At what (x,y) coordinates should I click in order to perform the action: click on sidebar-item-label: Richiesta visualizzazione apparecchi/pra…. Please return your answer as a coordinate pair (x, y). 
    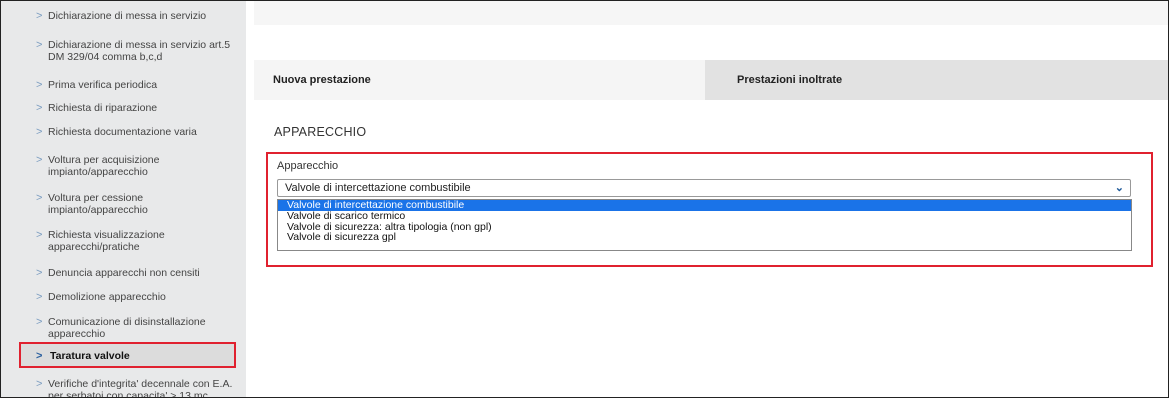
    Looking at the image, I should click on (106, 241).